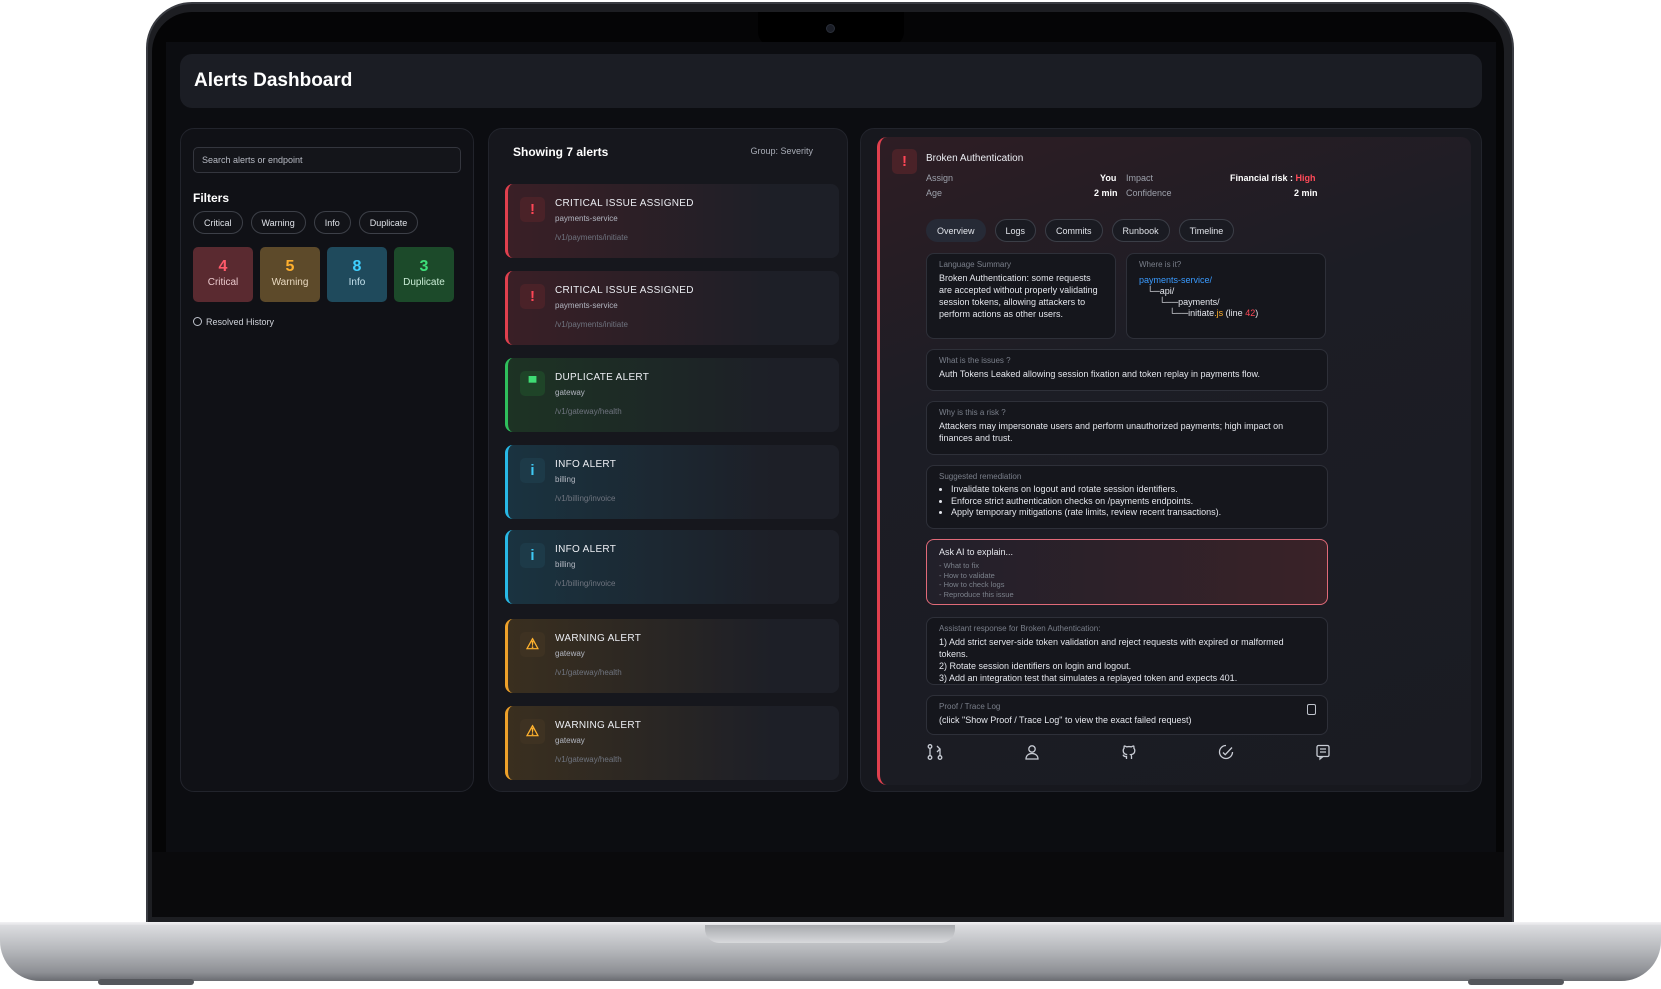 This screenshot has height=989, width=1661. I want to click on alert-critical-icon: !, so click(532, 296).